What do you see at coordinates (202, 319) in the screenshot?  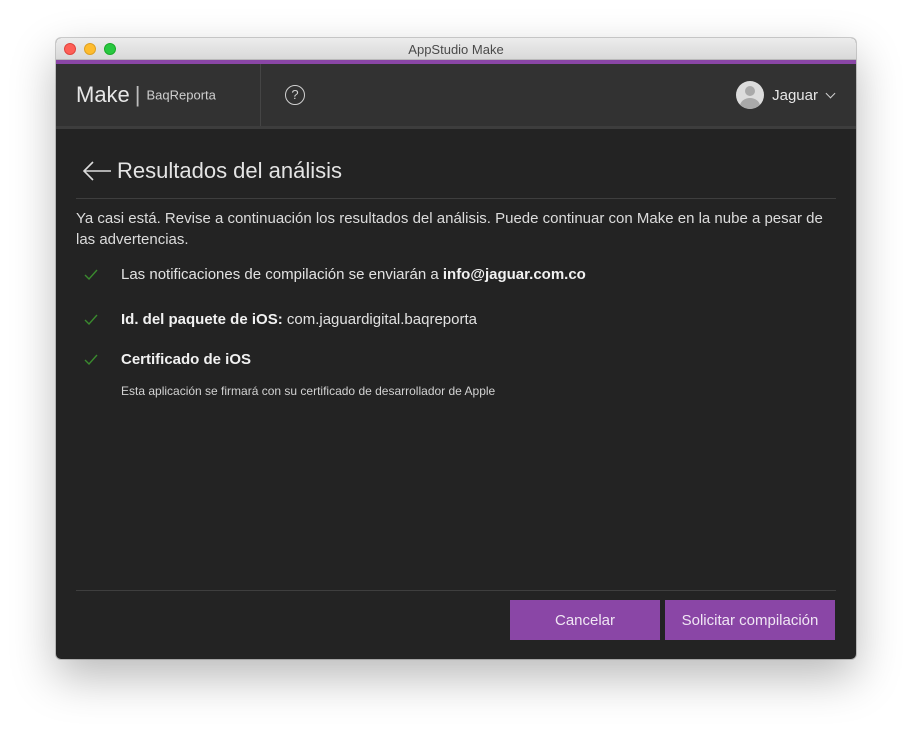 I see `bundle-id-label: Id. del paquete de iOS:` at bounding box center [202, 319].